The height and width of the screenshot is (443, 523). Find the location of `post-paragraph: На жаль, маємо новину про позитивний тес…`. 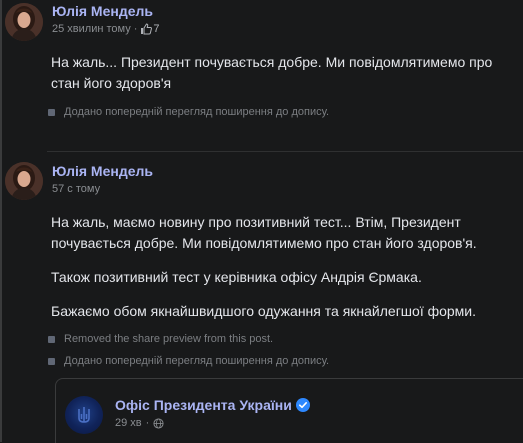

post-paragraph: На жаль, маємо новину про позитивний тес… is located at coordinates (264, 232).